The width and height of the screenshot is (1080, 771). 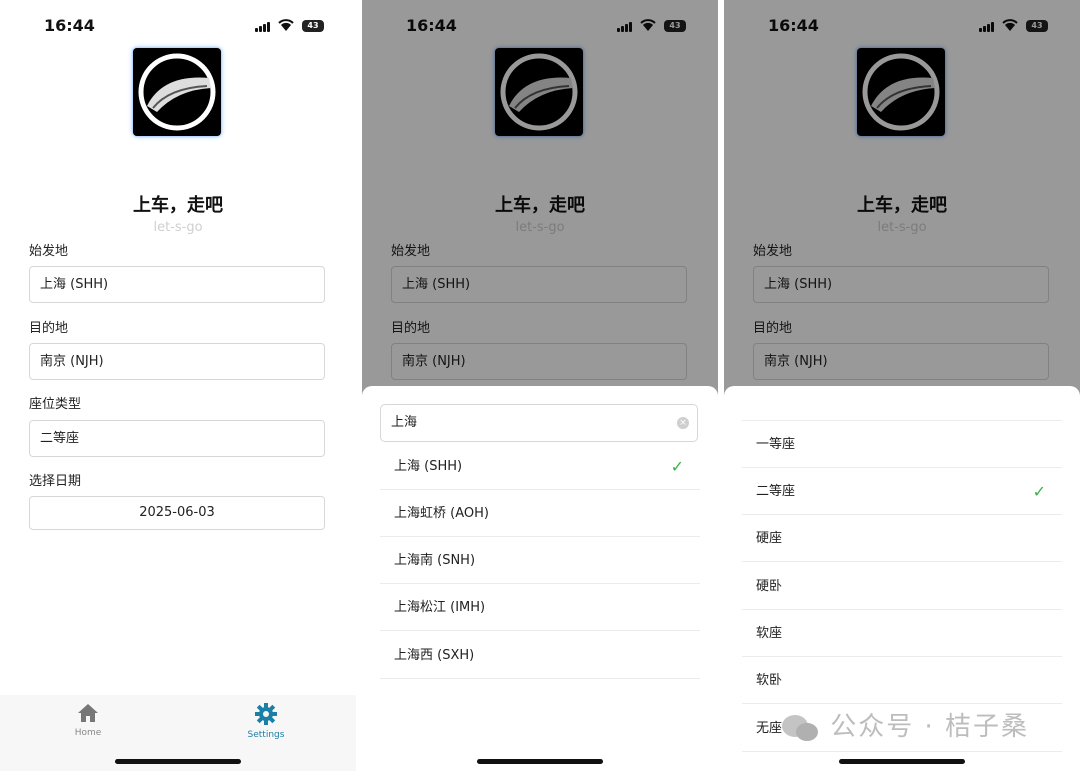 What do you see at coordinates (69, 25) in the screenshot?
I see `status-time: 16:44` at bounding box center [69, 25].